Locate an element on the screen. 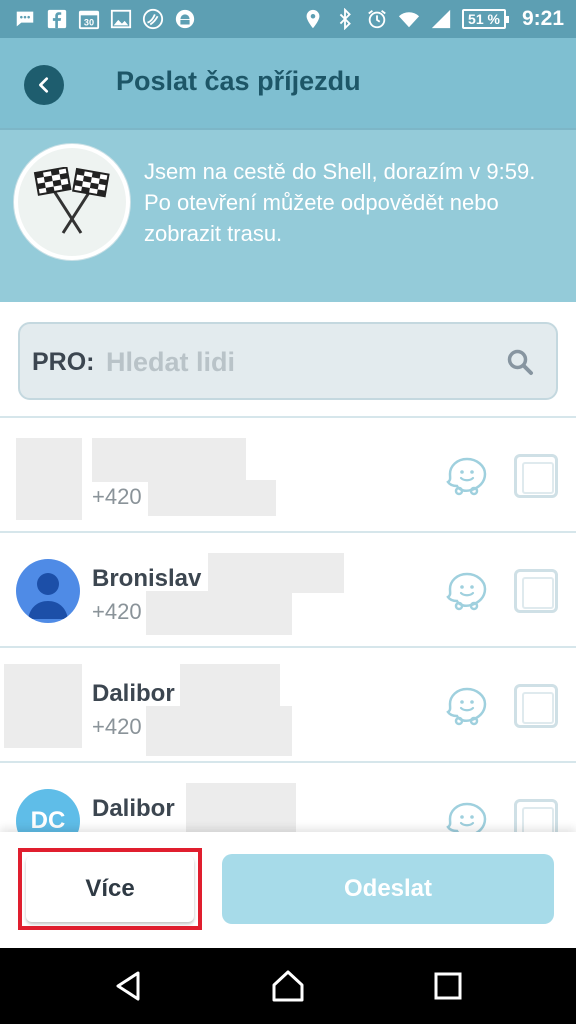 This screenshot has height=1024, width=576. contact-row: Bronislav +420 is located at coordinates (288, 590).